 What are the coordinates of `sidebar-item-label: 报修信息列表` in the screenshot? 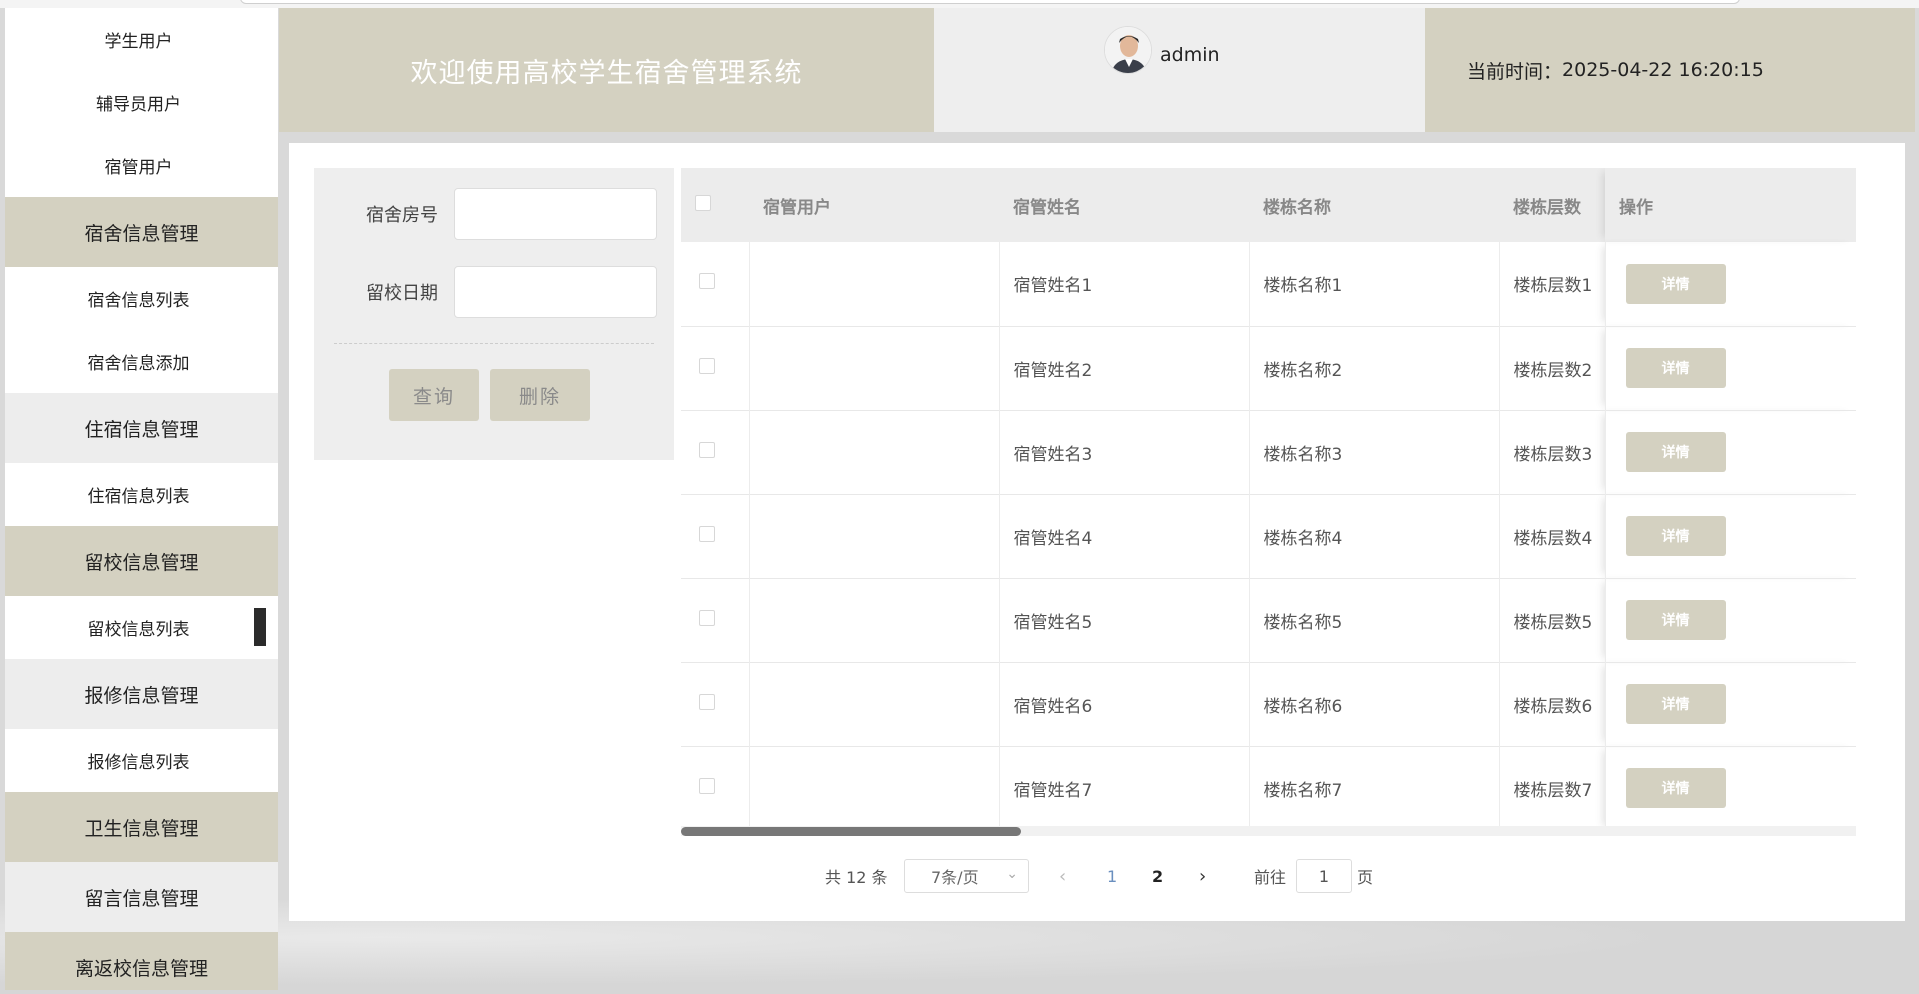 It's located at (138, 763).